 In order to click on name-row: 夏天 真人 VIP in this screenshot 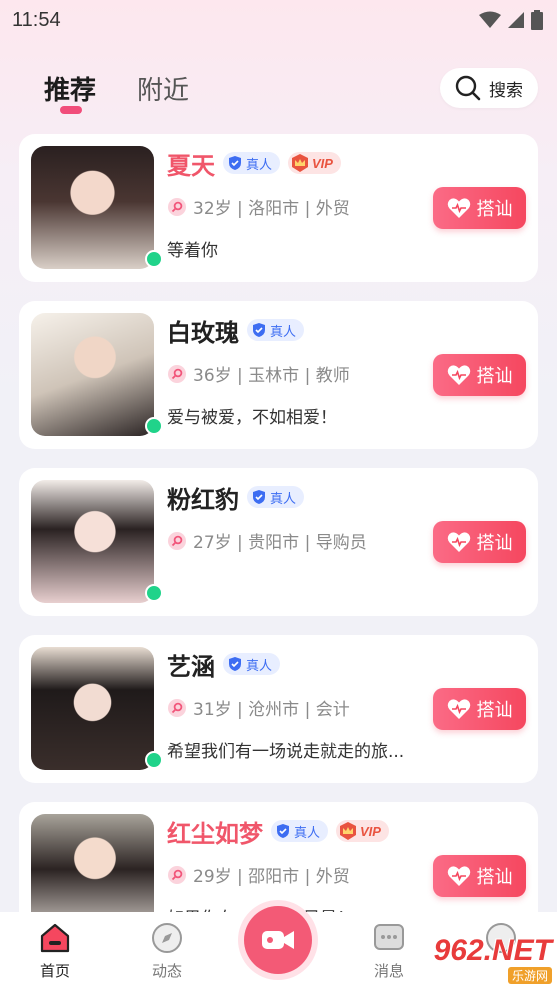, I will do `click(254, 164)`.